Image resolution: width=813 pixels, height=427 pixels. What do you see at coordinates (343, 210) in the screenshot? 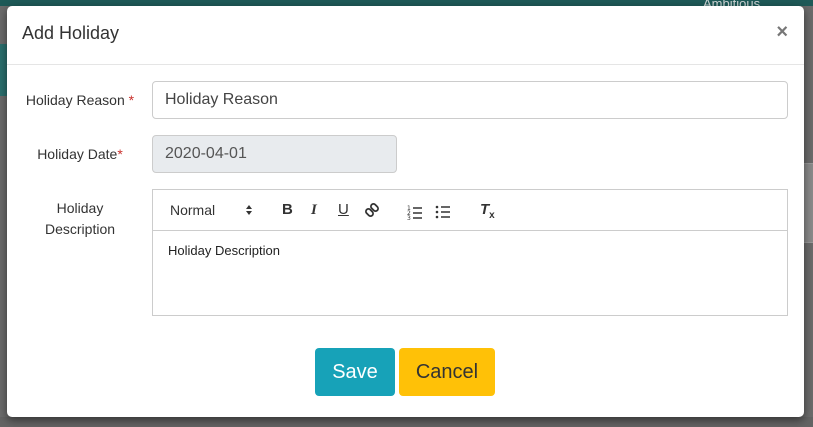
I see `underline-icon: U` at bounding box center [343, 210].